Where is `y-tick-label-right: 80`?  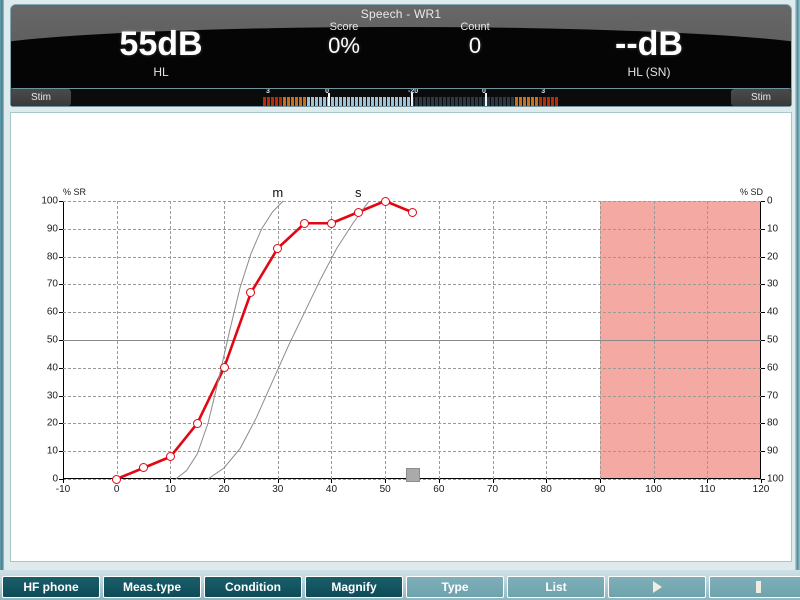 y-tick-label-right: 80 is located at coordinates (773, 423).